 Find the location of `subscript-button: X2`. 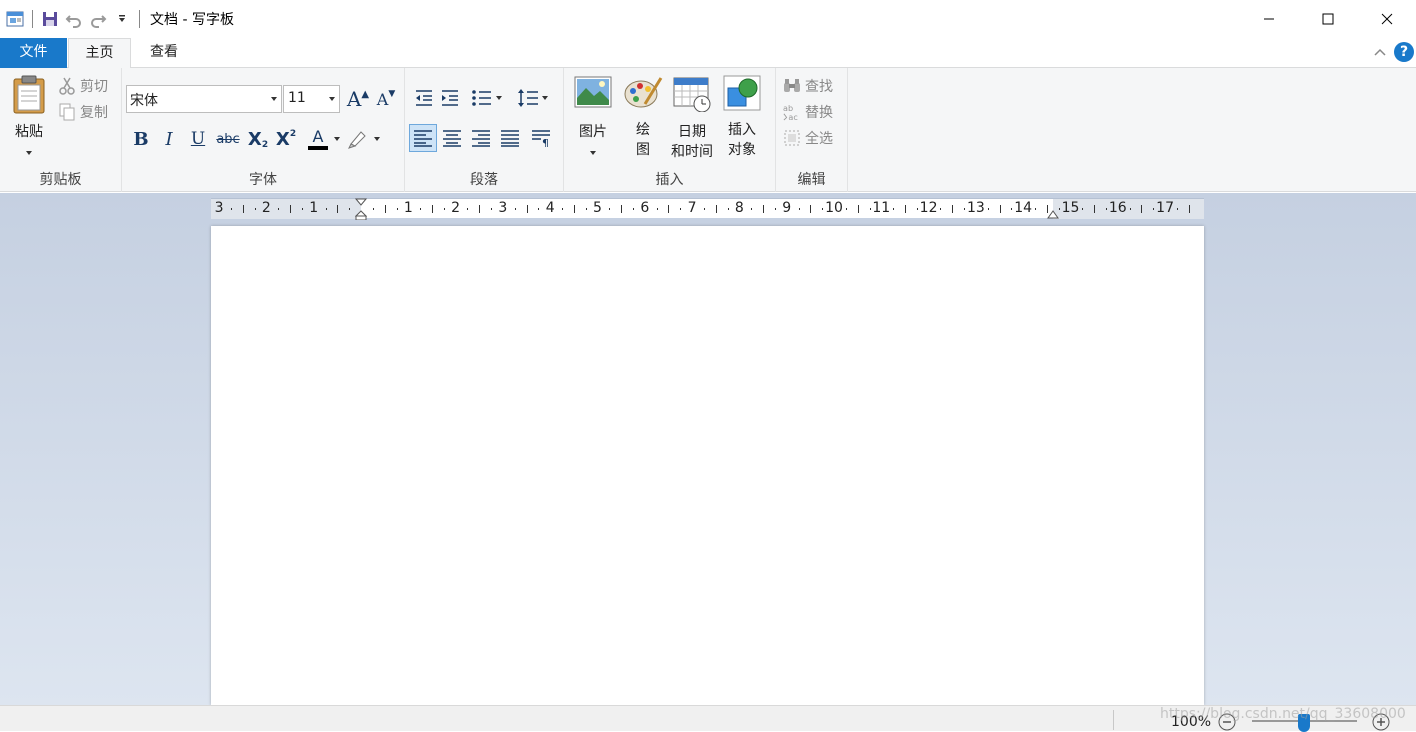

subscript-button: X2 is located at coordinates (258, 139).